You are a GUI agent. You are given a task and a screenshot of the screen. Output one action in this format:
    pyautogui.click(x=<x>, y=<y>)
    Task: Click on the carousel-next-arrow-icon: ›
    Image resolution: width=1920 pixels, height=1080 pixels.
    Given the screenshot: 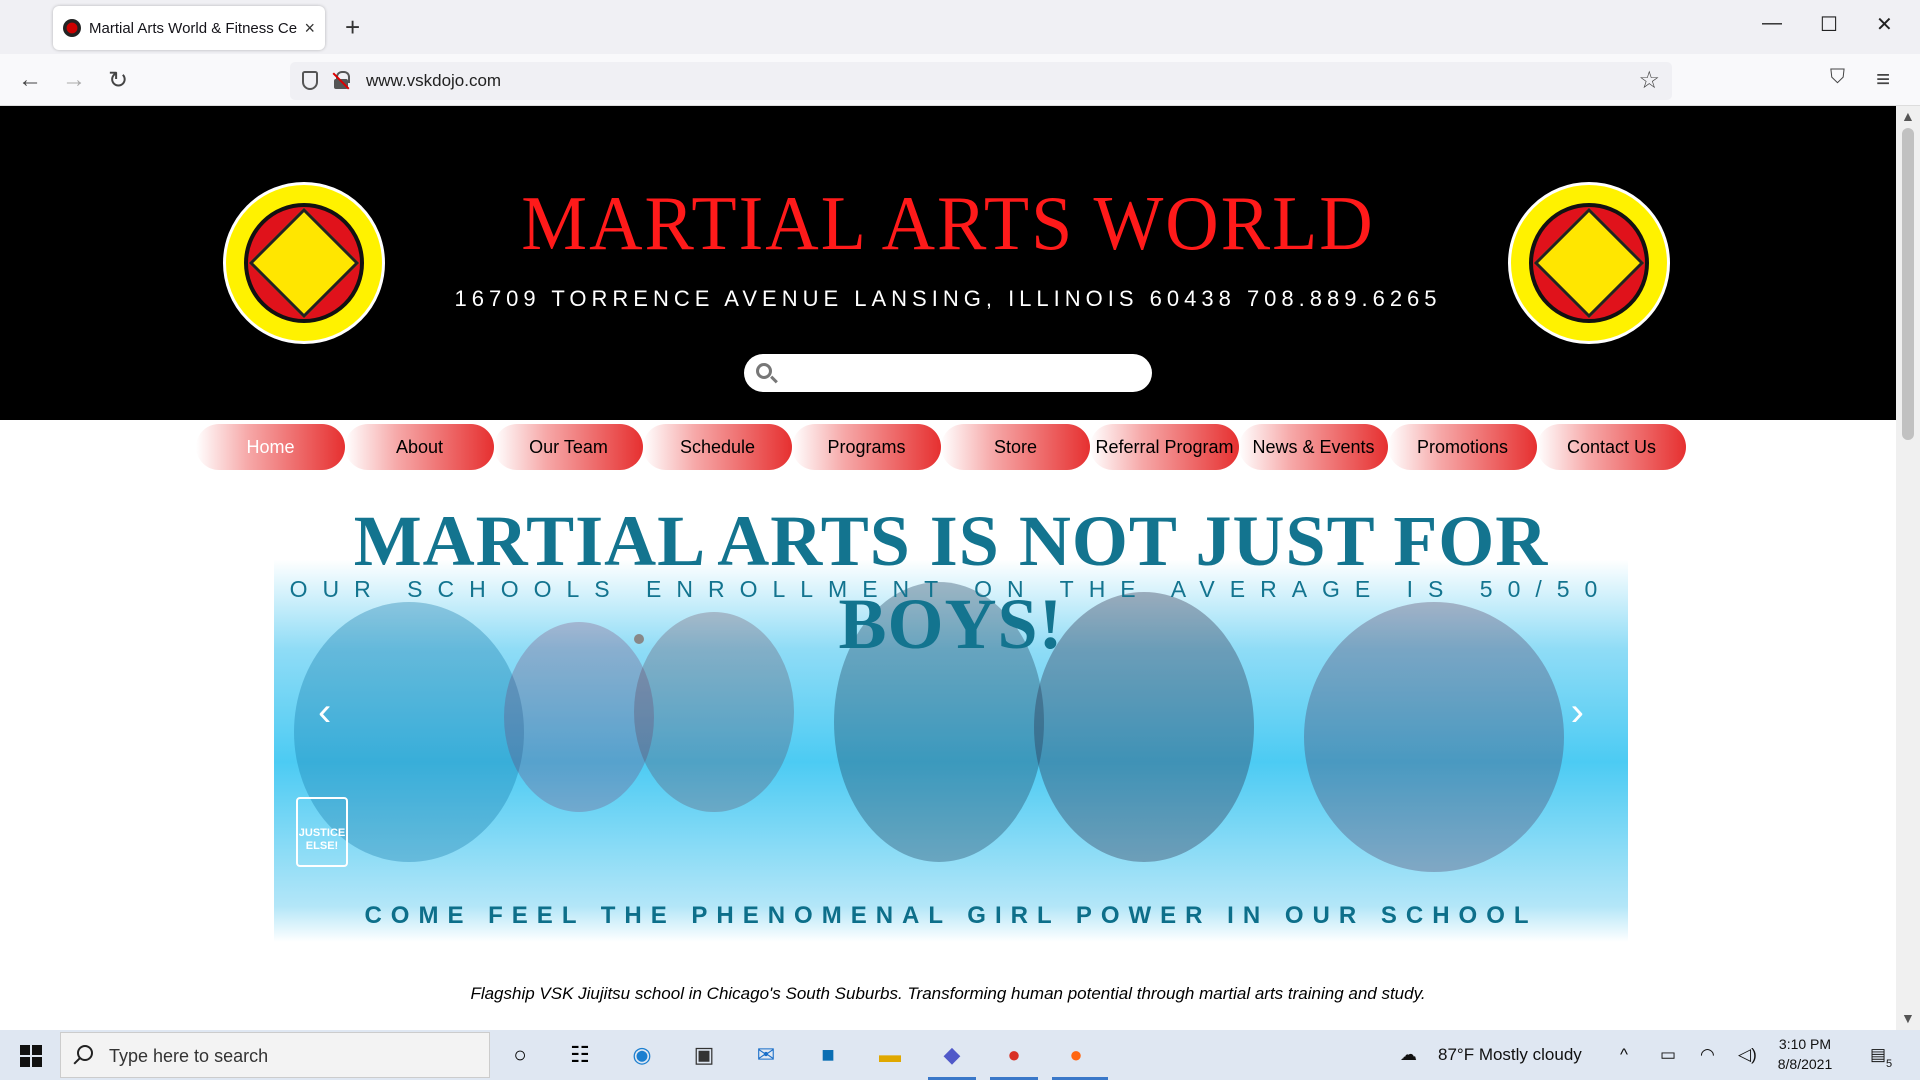 What is the action you would take?
    pyautogui.click(x=1577, y=712)
    